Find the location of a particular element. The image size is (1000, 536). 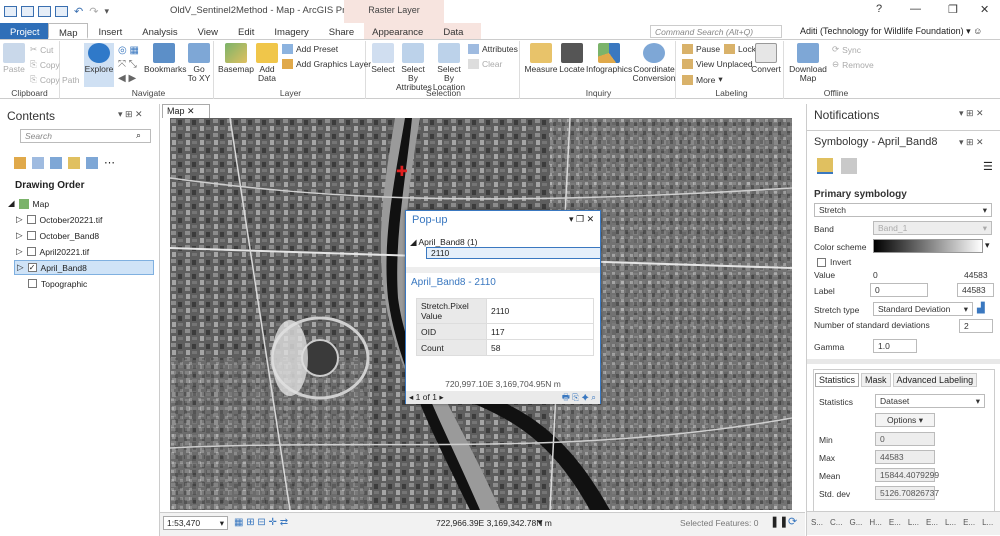

locate-button: Locate is located at coordinates (572, 58).